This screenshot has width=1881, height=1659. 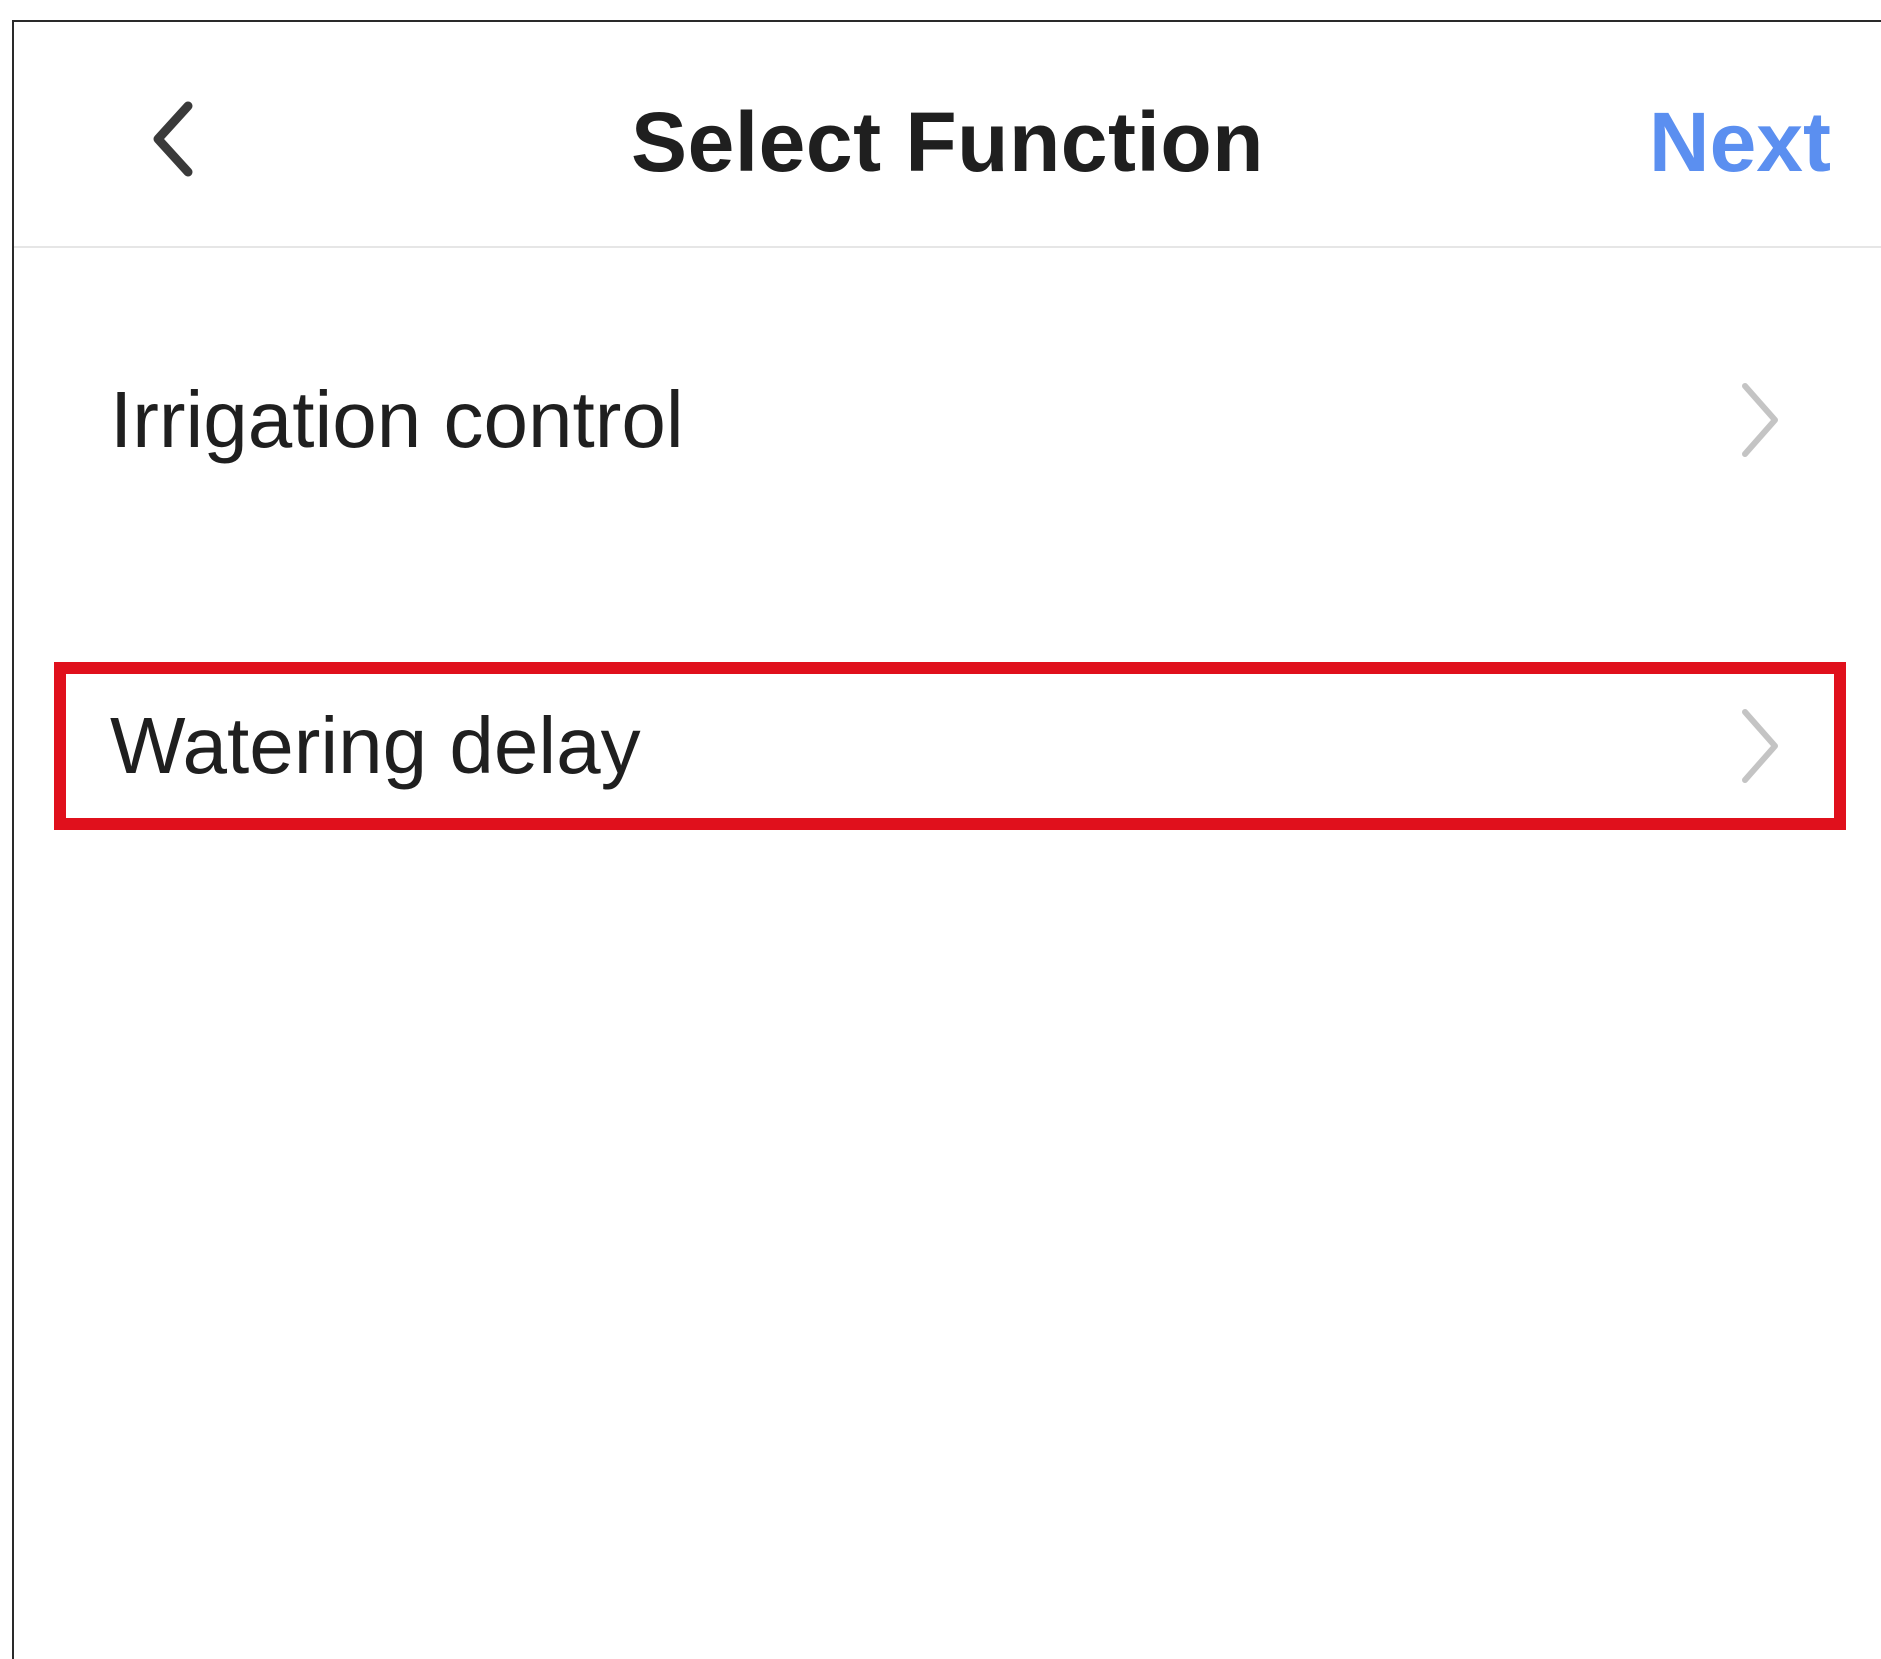 I want to click on page-title: Select Function, so click(x=947, y=142).